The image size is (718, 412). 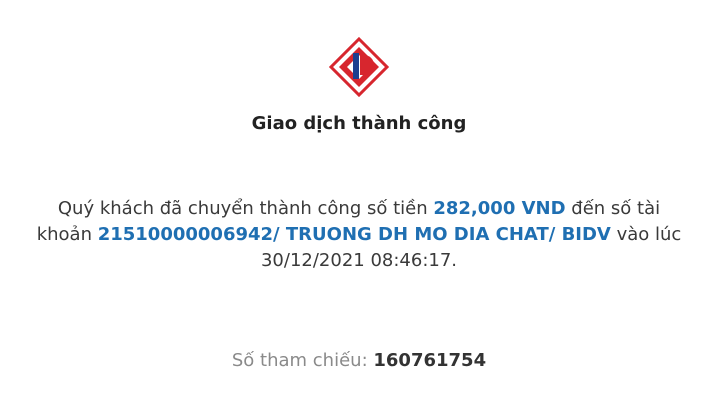 I want to click on reference-line: Số tham chiếu: 160761754, so click(x=359, y=360).